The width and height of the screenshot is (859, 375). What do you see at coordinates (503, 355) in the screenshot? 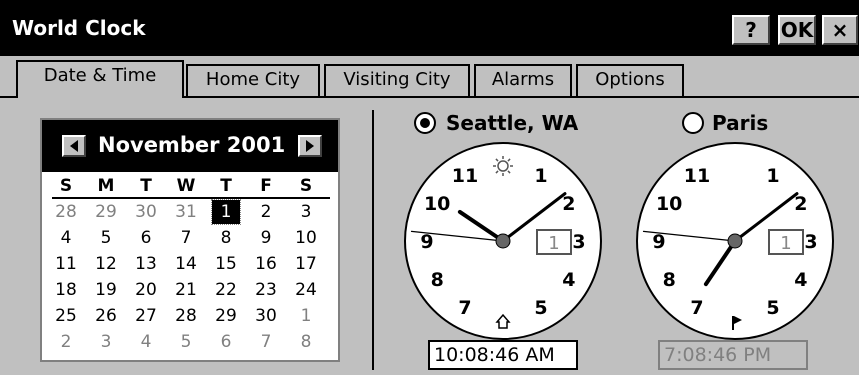
I see `home-time-field: 10:08:46 AM` at bounding box center [503, 355].